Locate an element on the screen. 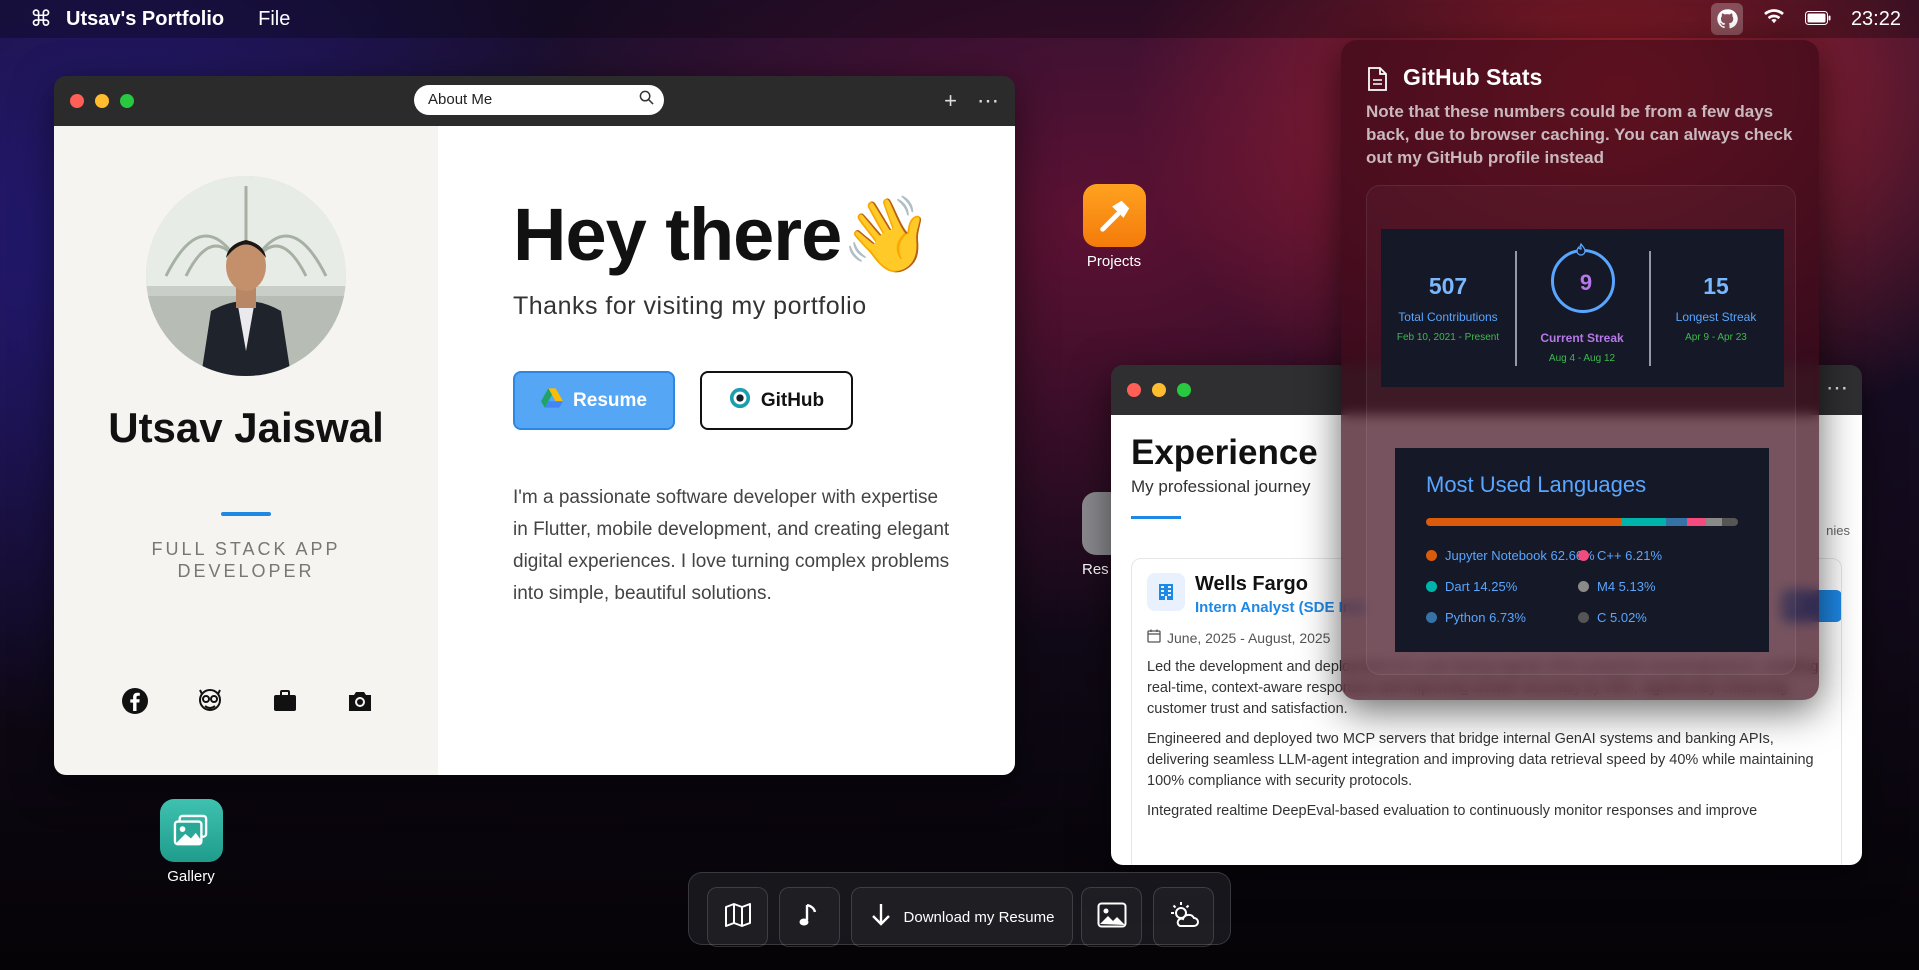 This screenshot has width=1919, height=970. image-icon is located at coordinates (1112, 917).